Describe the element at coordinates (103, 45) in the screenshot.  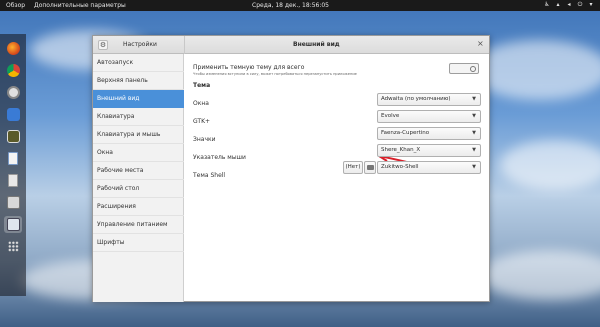
I see `gear-icon: ⚙` at that location.